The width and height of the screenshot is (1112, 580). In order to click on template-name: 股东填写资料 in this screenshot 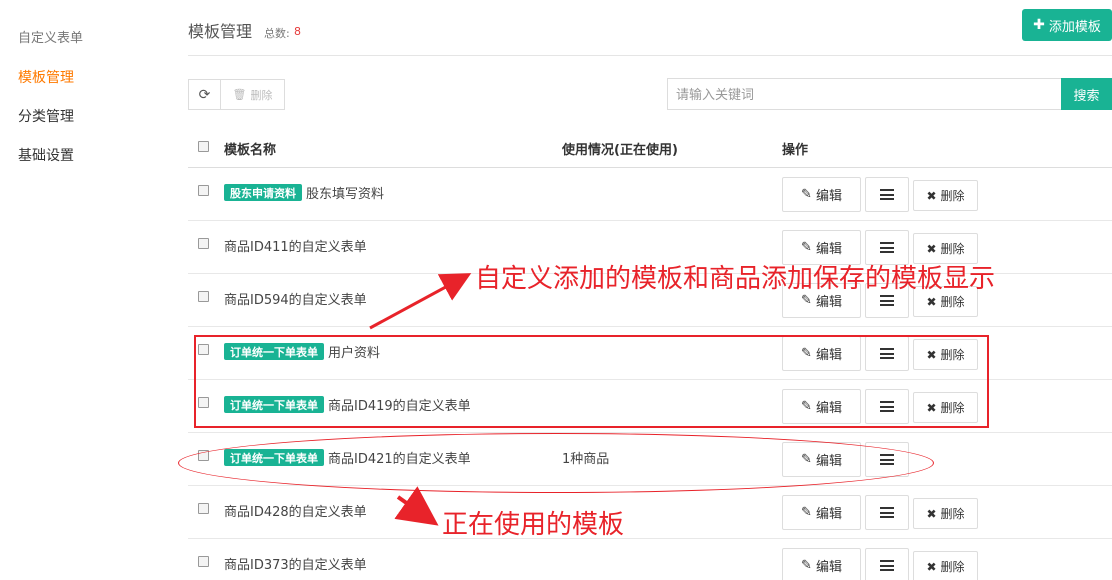, I will do `click(345, 194)`.